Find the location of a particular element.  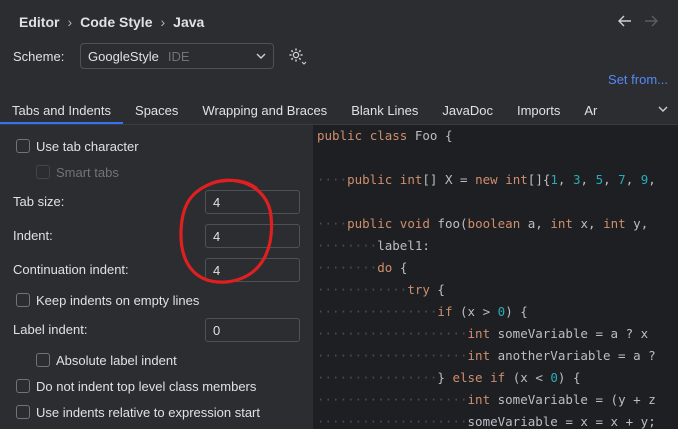

keep-indents-label: Keep indents on empty lines is located at coordinates (118, 300).